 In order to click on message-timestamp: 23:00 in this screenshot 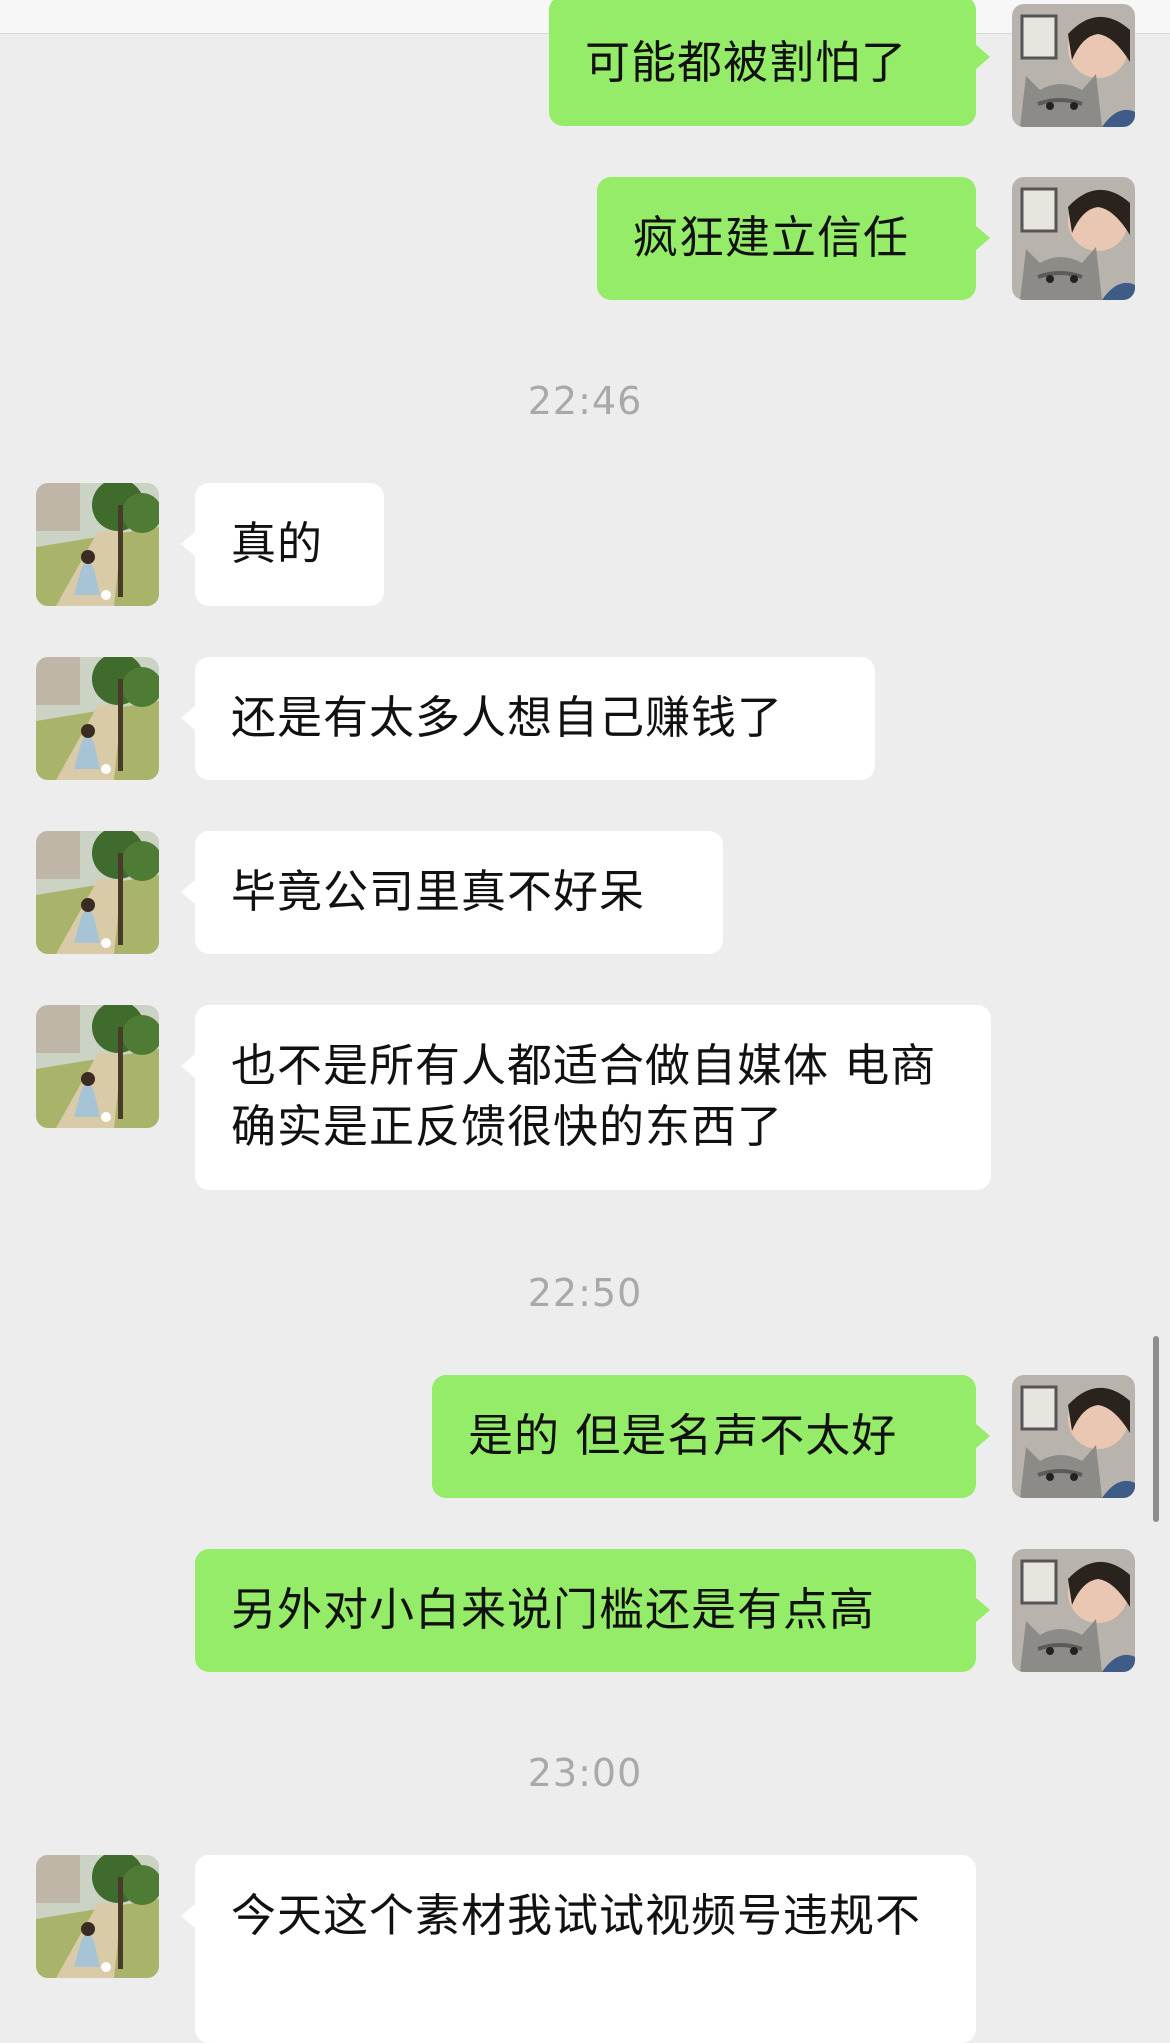, I will do `click(585, 1773)`.